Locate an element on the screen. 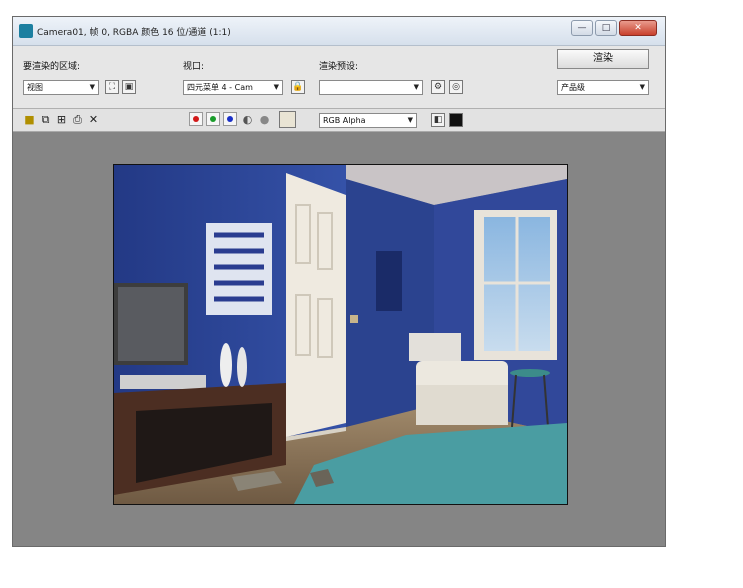 The height and width of the screenshot is (588, 743). production-value: 产品级 is located at coordinates (573, 87).